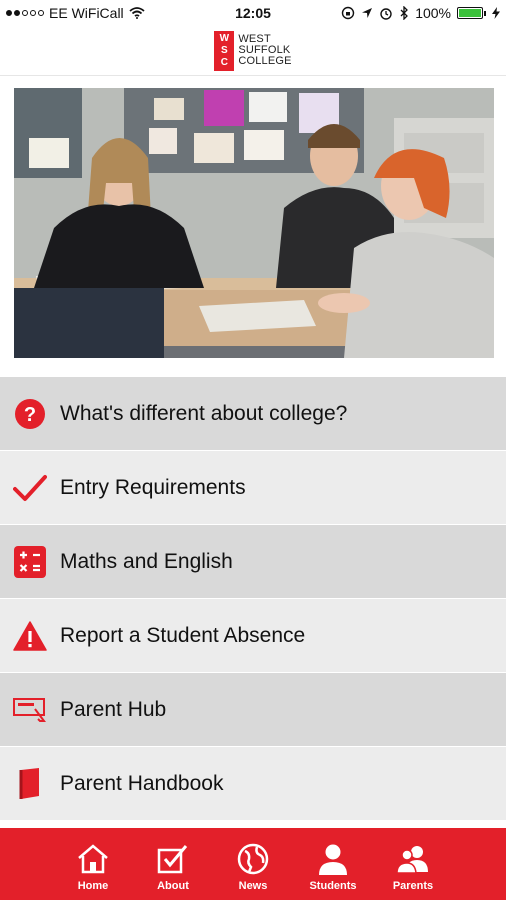 This screenshot has width=506, height=900. I want to click on tab-parents: Parents, so click(413, 871).